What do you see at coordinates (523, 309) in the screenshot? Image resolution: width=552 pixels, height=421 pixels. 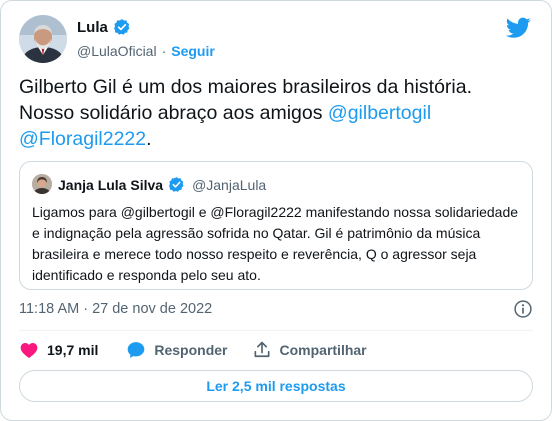 I see `info-icon` at bounding box center [523, 309].